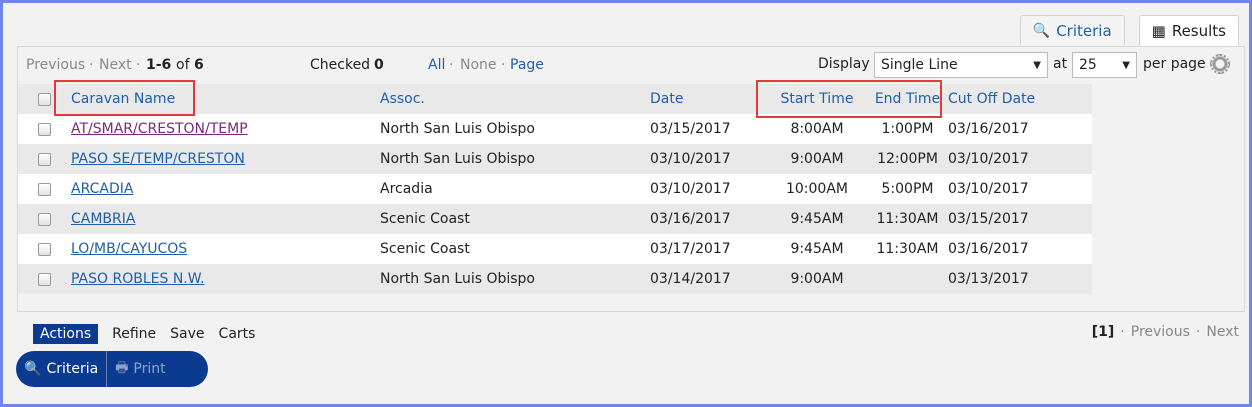 The height and width of the screenshot is (407, 1252). What do you see at coordinates (708, 249) in the screenshot?
I see `date-cell: 03/17/2017` at bounding box center [708, 249].